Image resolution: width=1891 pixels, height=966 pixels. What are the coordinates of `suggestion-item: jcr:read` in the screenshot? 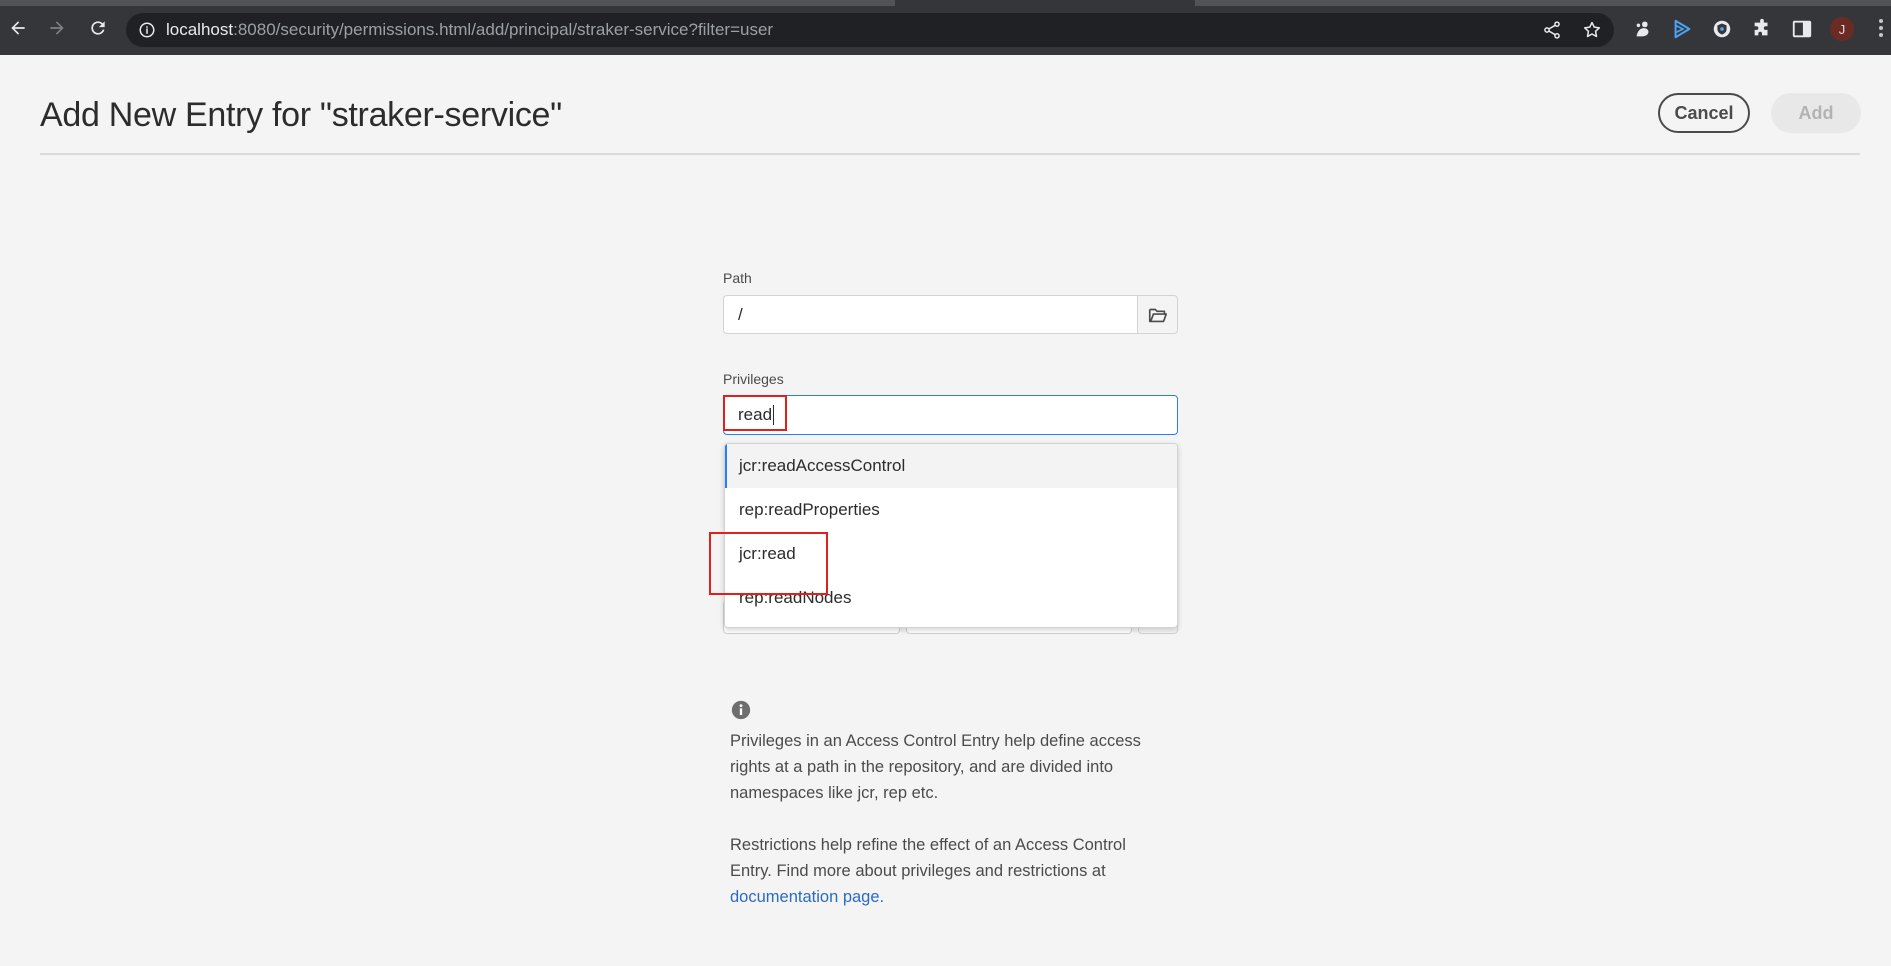 It's located at (951, 554).